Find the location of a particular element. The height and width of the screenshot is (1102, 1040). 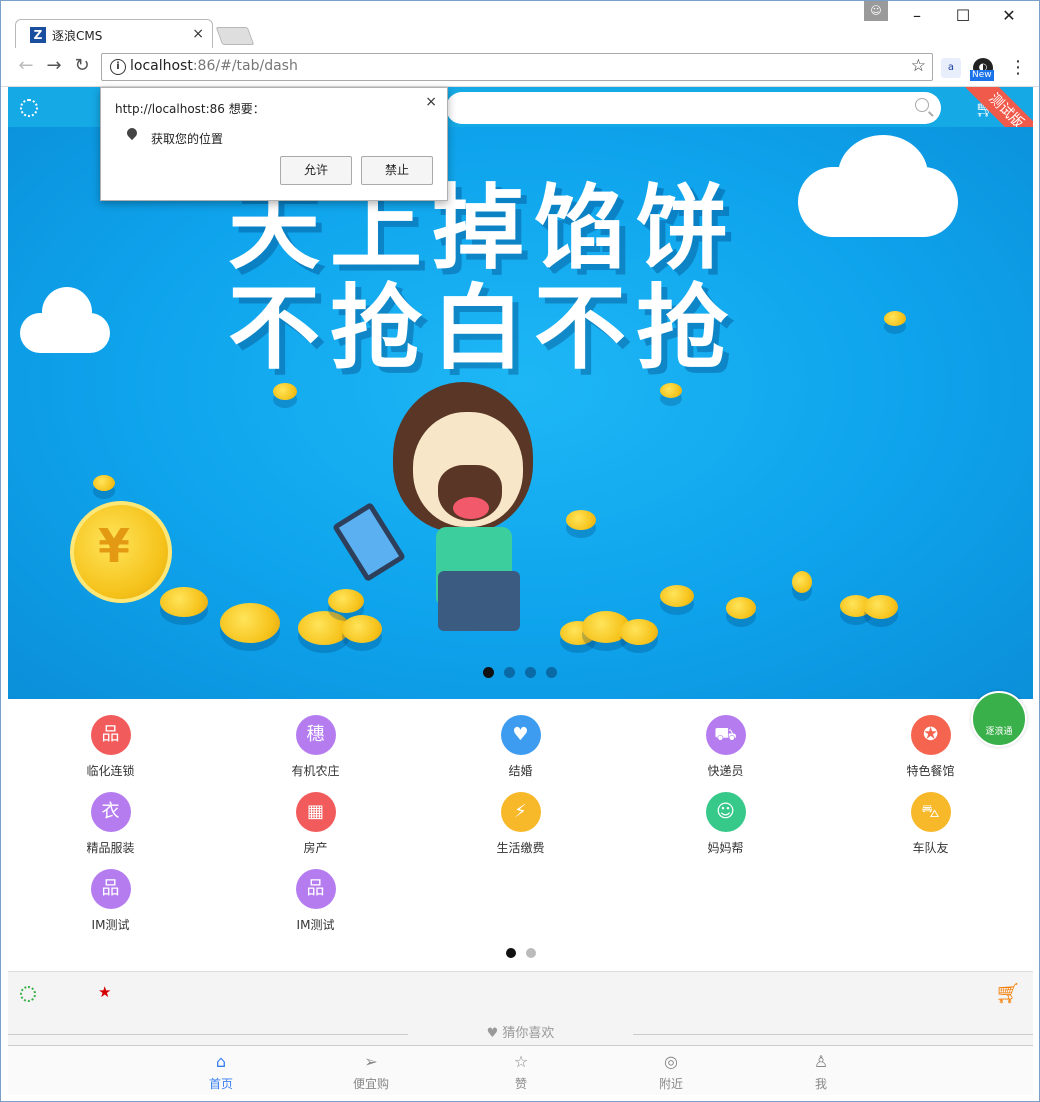

grid-pagination is located at coordinates (526, 954).